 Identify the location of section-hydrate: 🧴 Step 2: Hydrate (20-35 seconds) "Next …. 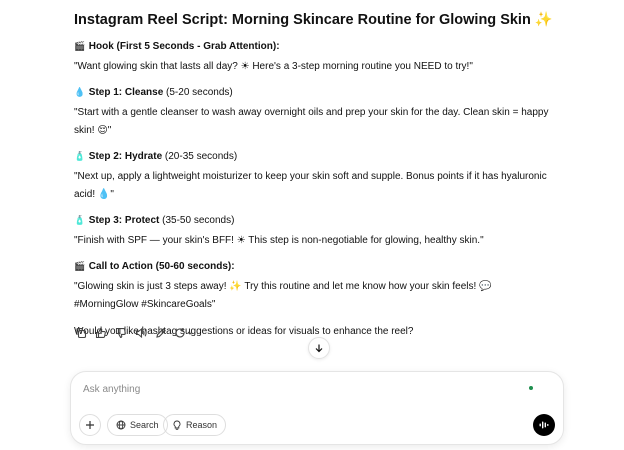
(314, 176).